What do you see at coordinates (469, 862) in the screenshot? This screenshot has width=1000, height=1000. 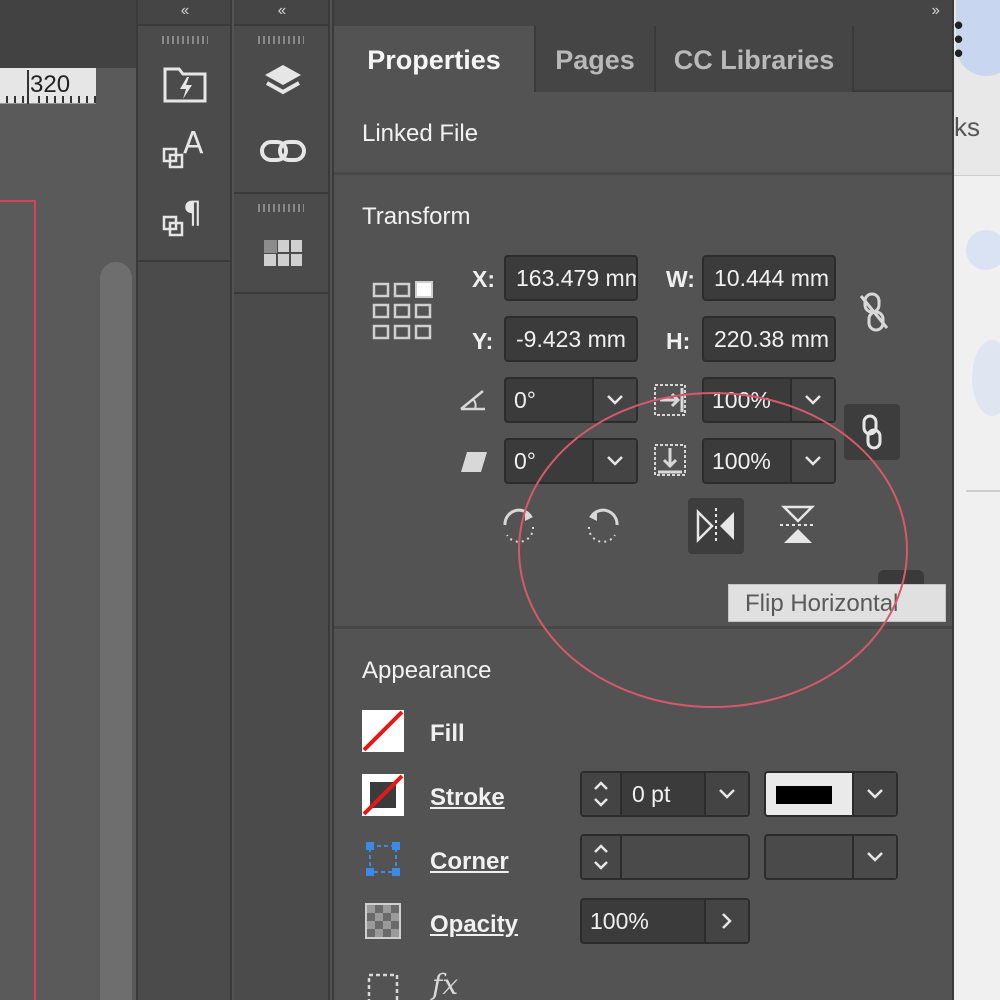 I see `corner-label-link: Corner` at bounding box center [469, 862].